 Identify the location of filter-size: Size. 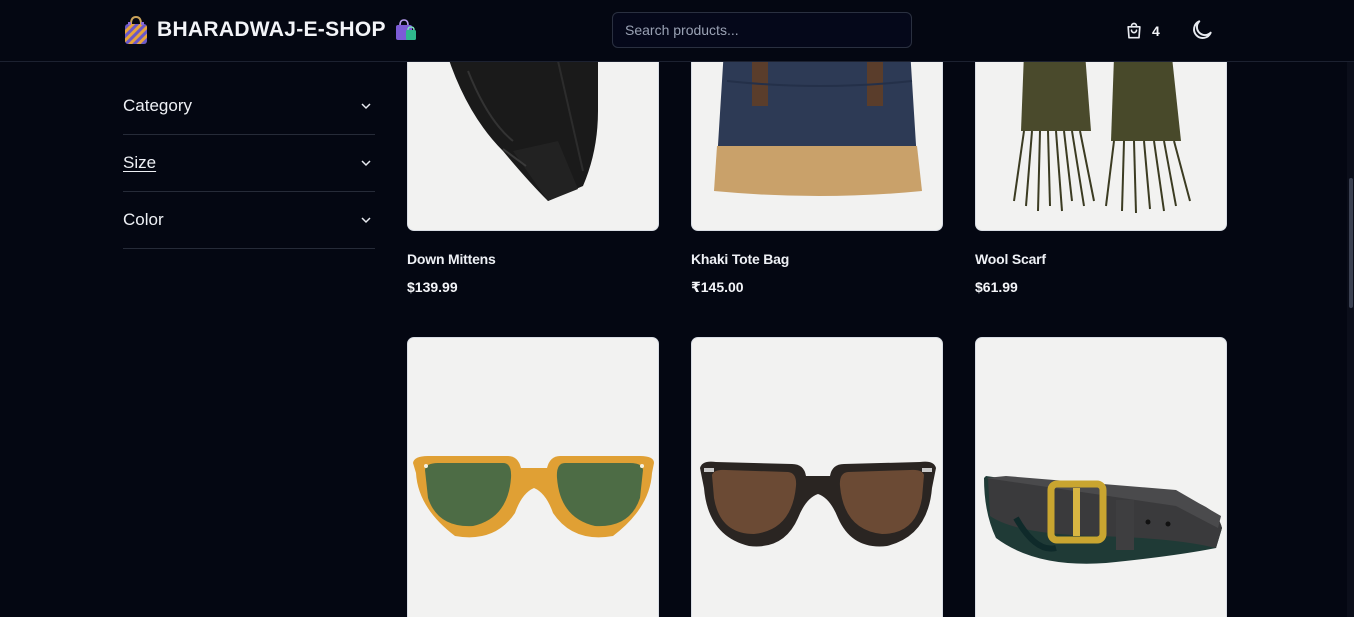
(249, 163).